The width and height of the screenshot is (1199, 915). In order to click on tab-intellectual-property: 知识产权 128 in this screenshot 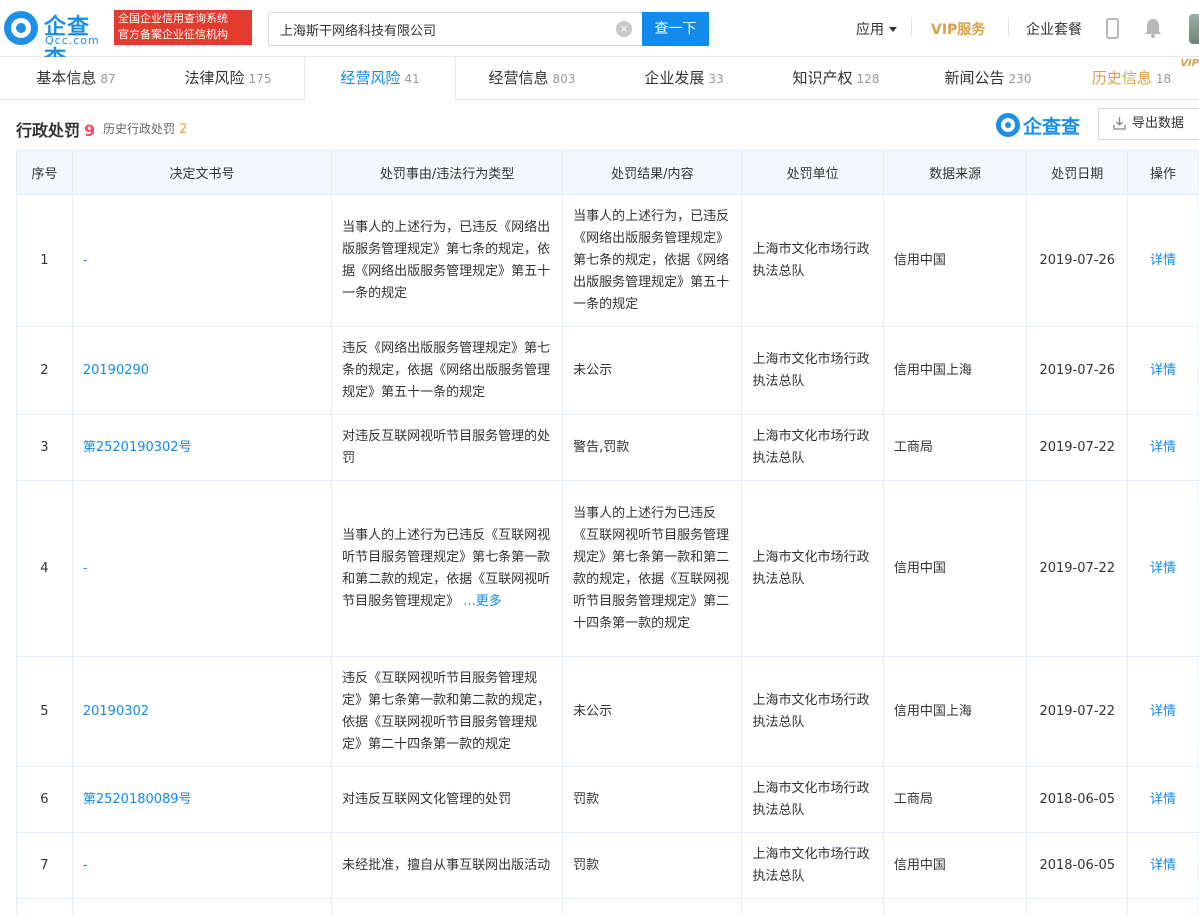, I will do `click(836, 78)`.